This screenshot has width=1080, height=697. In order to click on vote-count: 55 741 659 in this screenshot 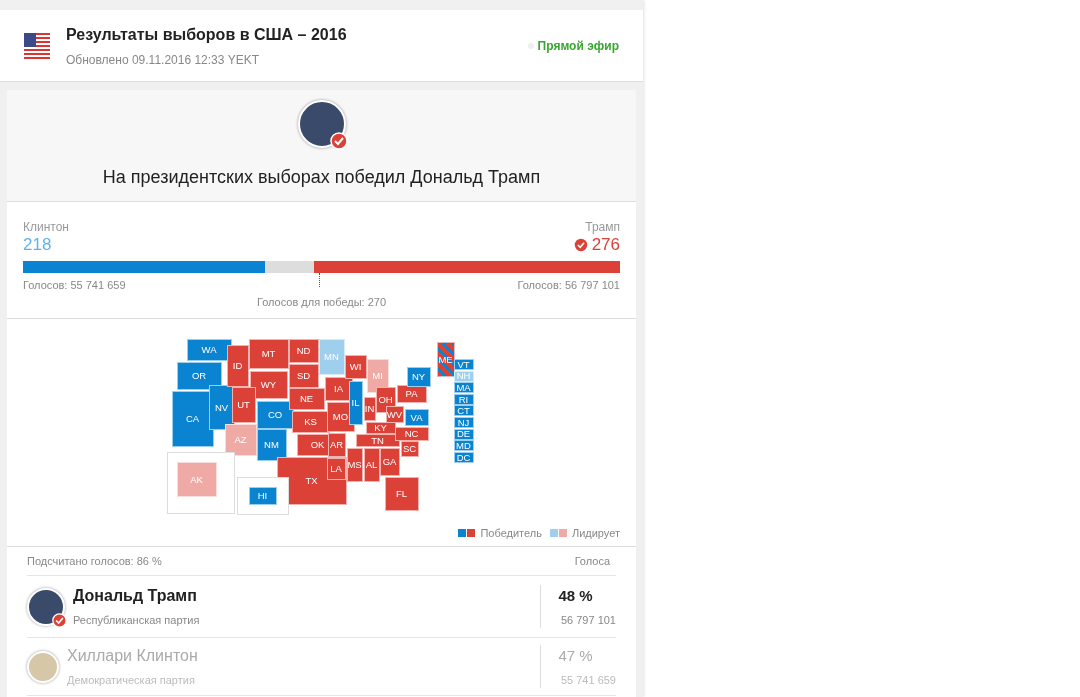, I will do `click(587, 680)`.